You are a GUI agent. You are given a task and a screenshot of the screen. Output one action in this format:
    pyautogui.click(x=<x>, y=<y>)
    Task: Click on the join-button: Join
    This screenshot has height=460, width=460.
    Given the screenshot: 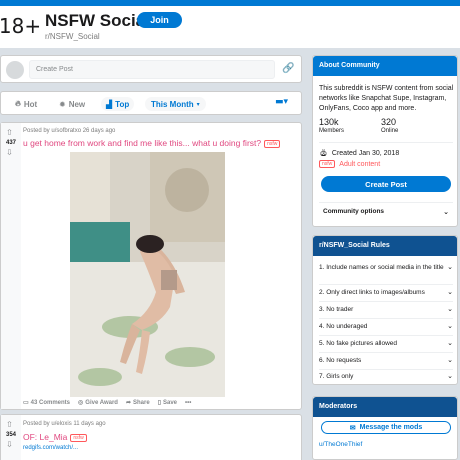 What is the action you would take?
    pyautogui.click(x=159, y=20)
    